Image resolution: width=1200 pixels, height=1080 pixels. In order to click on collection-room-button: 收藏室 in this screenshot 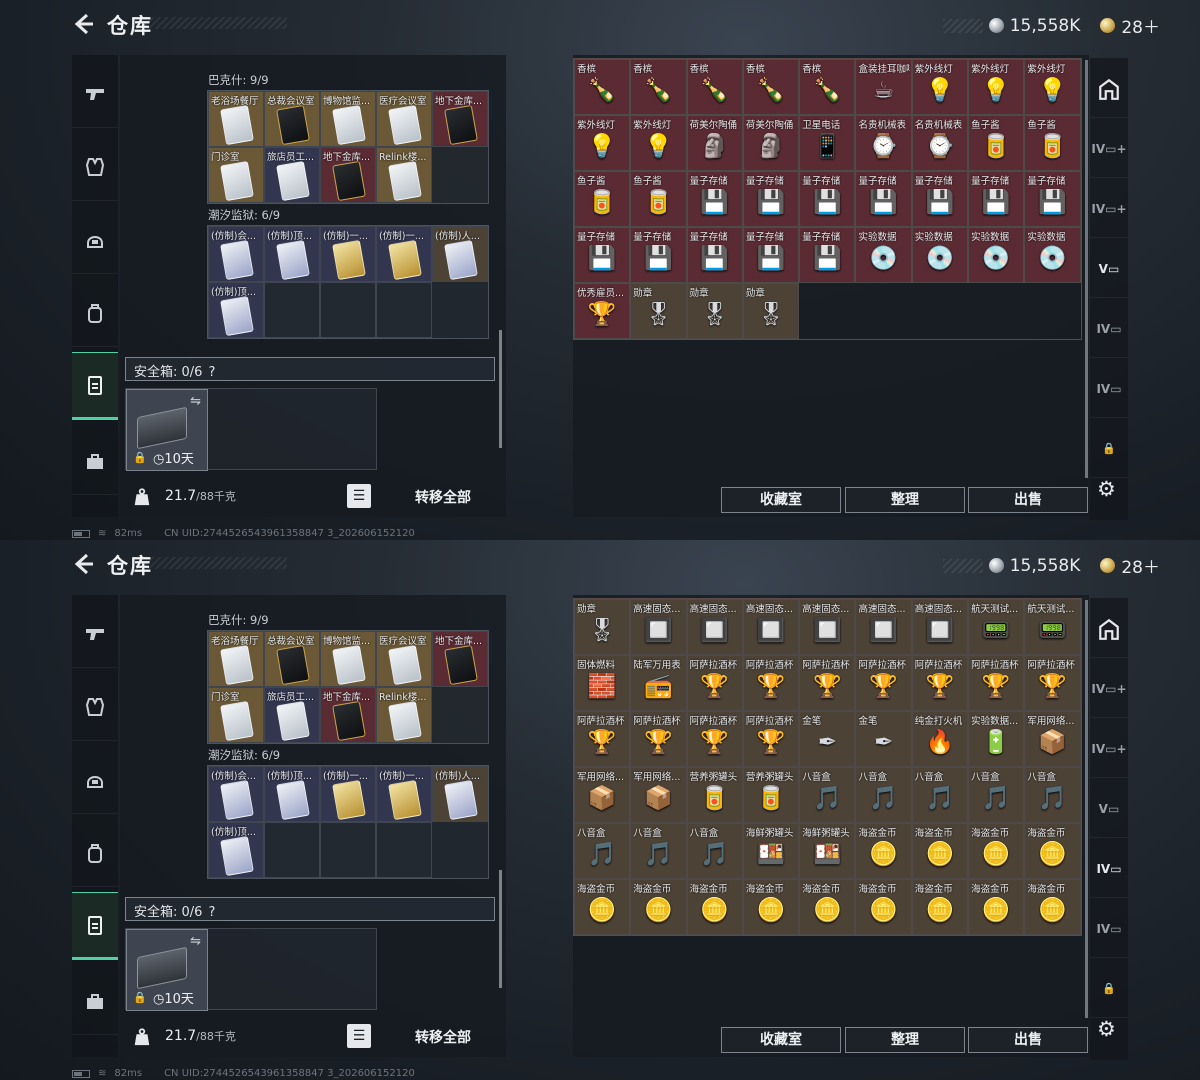, I will do `click(781, 1040)`.